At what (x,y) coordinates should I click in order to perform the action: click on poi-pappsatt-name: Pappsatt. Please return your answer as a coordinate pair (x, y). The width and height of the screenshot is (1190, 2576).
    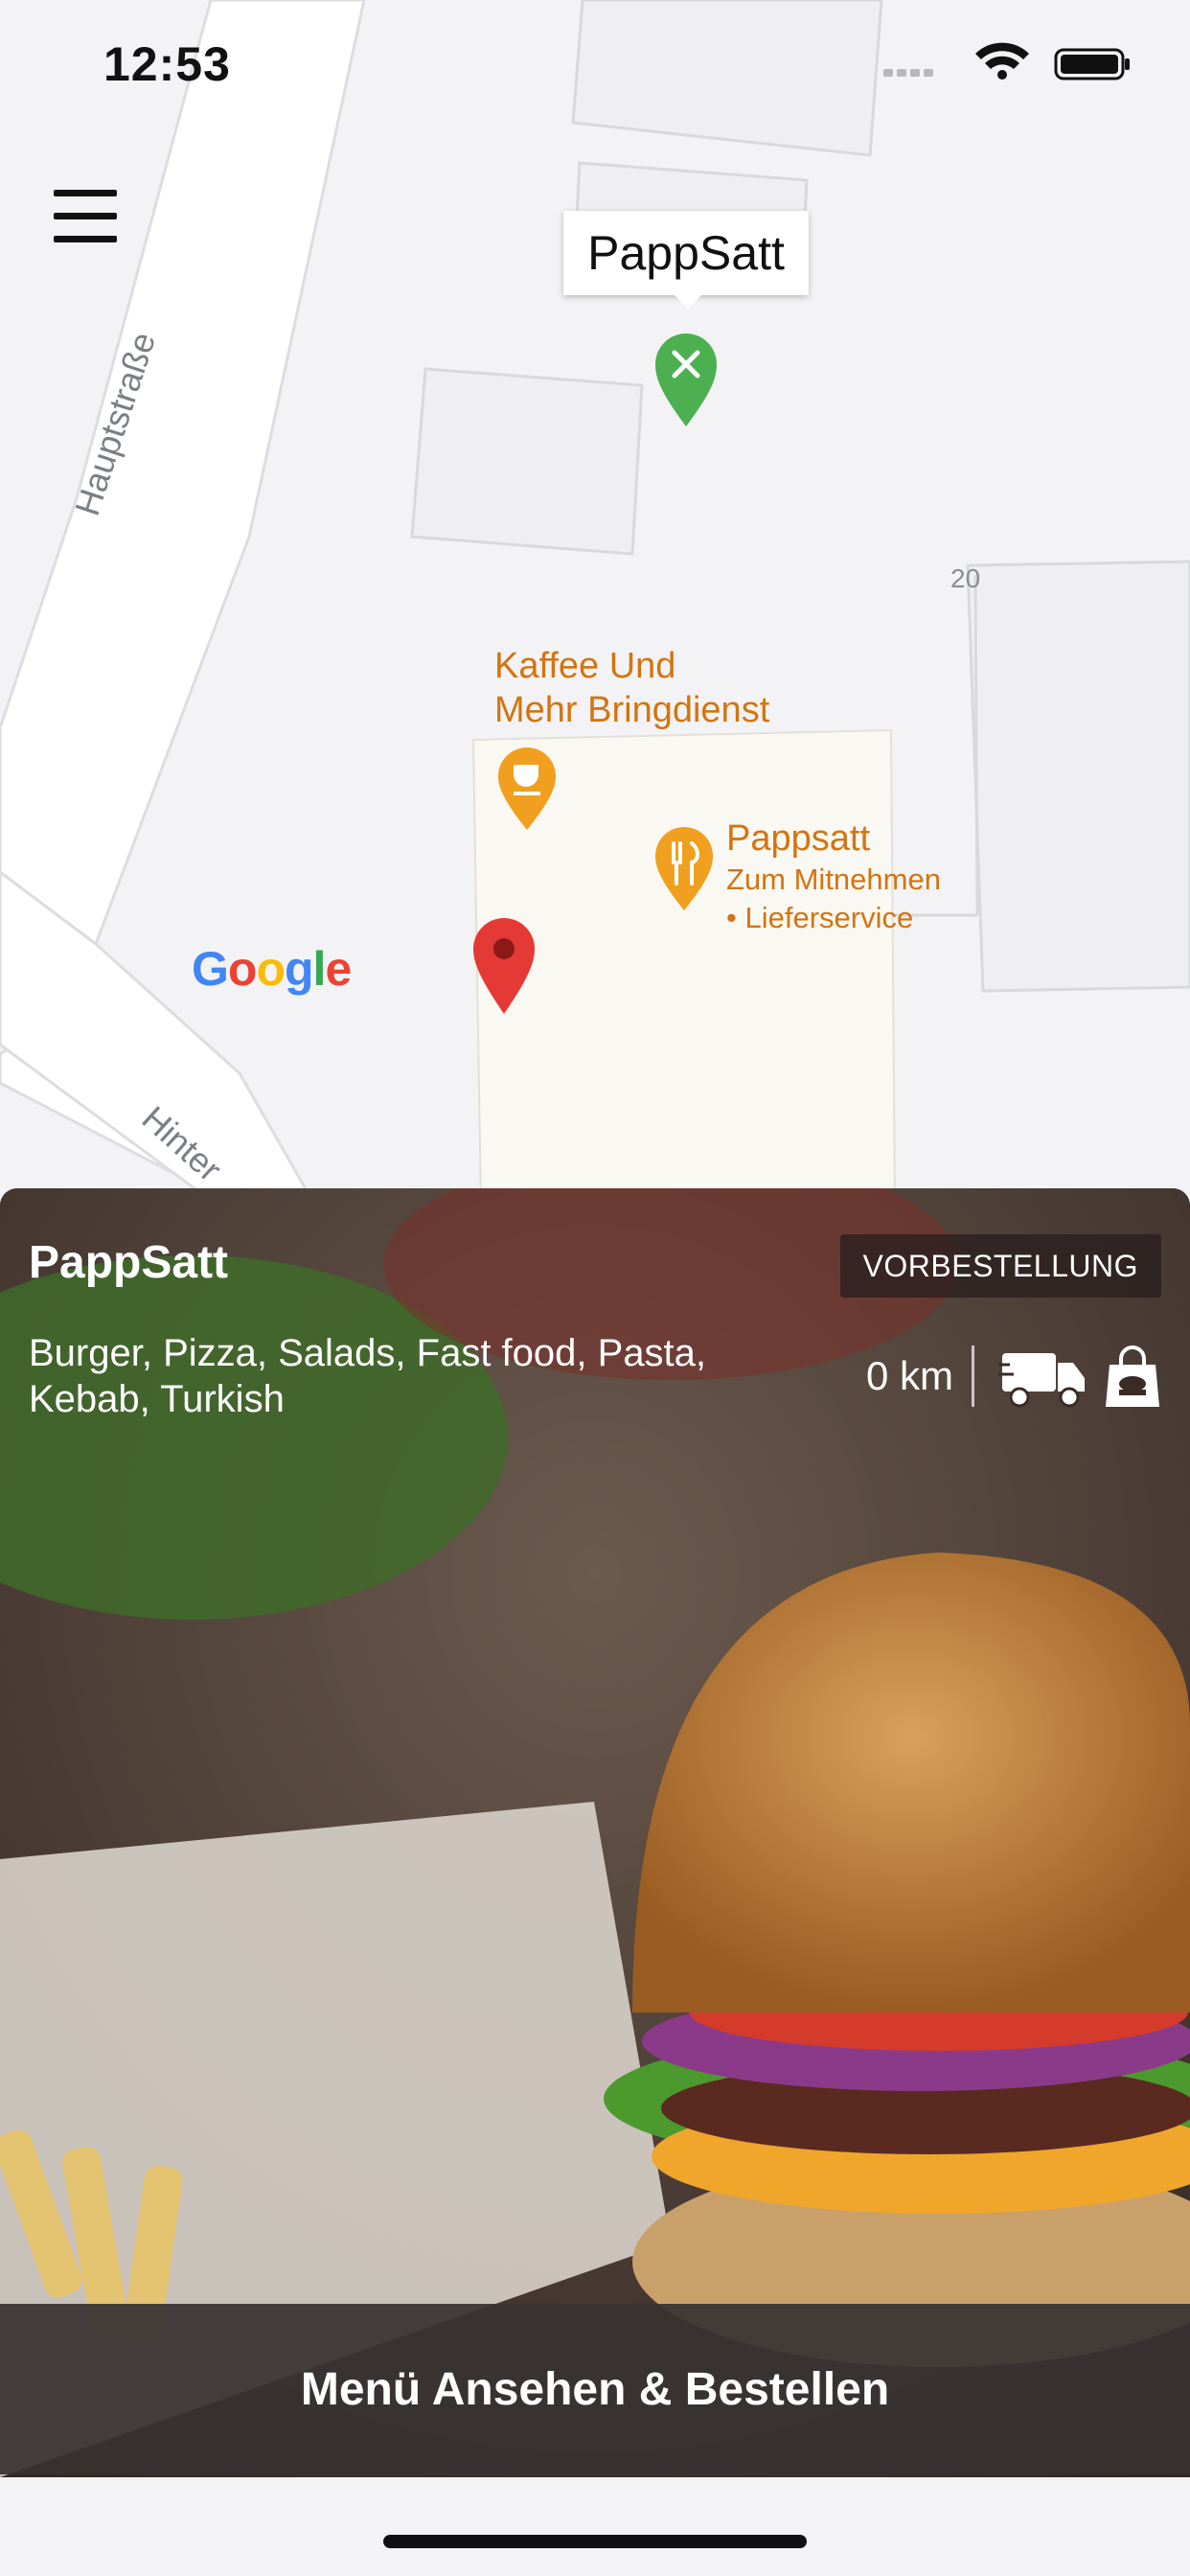
    Looking at the image, I should click on (798, 838).